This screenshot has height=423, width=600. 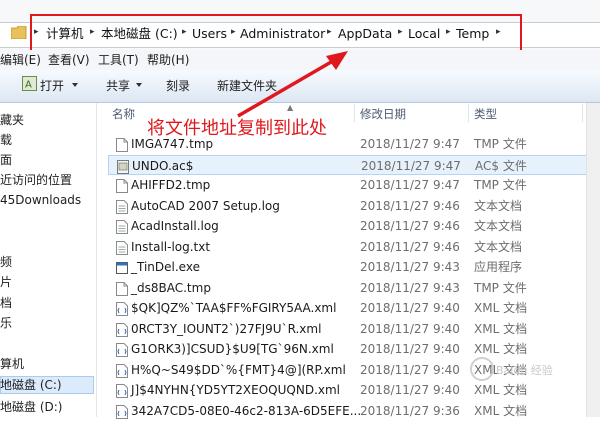 What do you see at coordinates (163, 165) in the screenshot?
I see `file-name: UNDO.ac$` at bounding box center [163, 165].